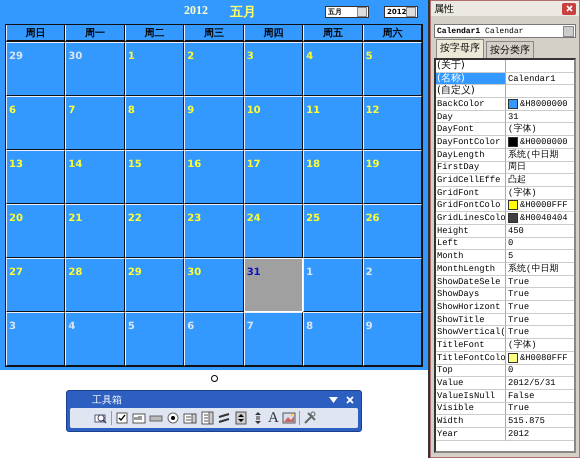 This screenshot has height=458, width=580. Describe the element at coordinates (544, 104) in the screenshot. I see `property-value: &H8000000` at that location.